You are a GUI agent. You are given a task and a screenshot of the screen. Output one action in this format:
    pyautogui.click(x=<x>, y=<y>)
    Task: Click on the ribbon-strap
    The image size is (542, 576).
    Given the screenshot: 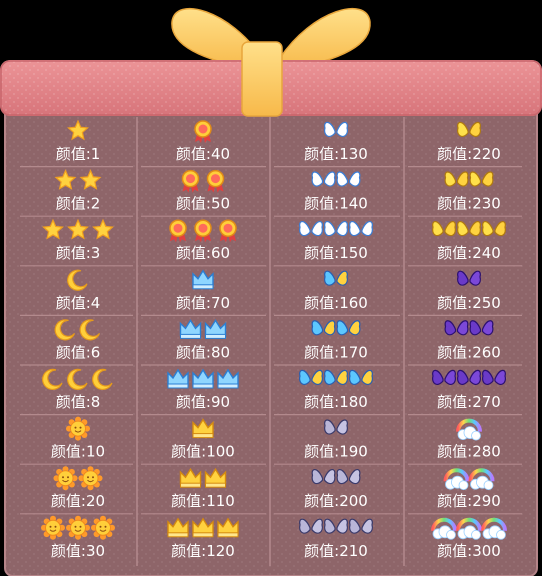 What is the action you would take?
    pyautogui.click(x=262, y=79)
    